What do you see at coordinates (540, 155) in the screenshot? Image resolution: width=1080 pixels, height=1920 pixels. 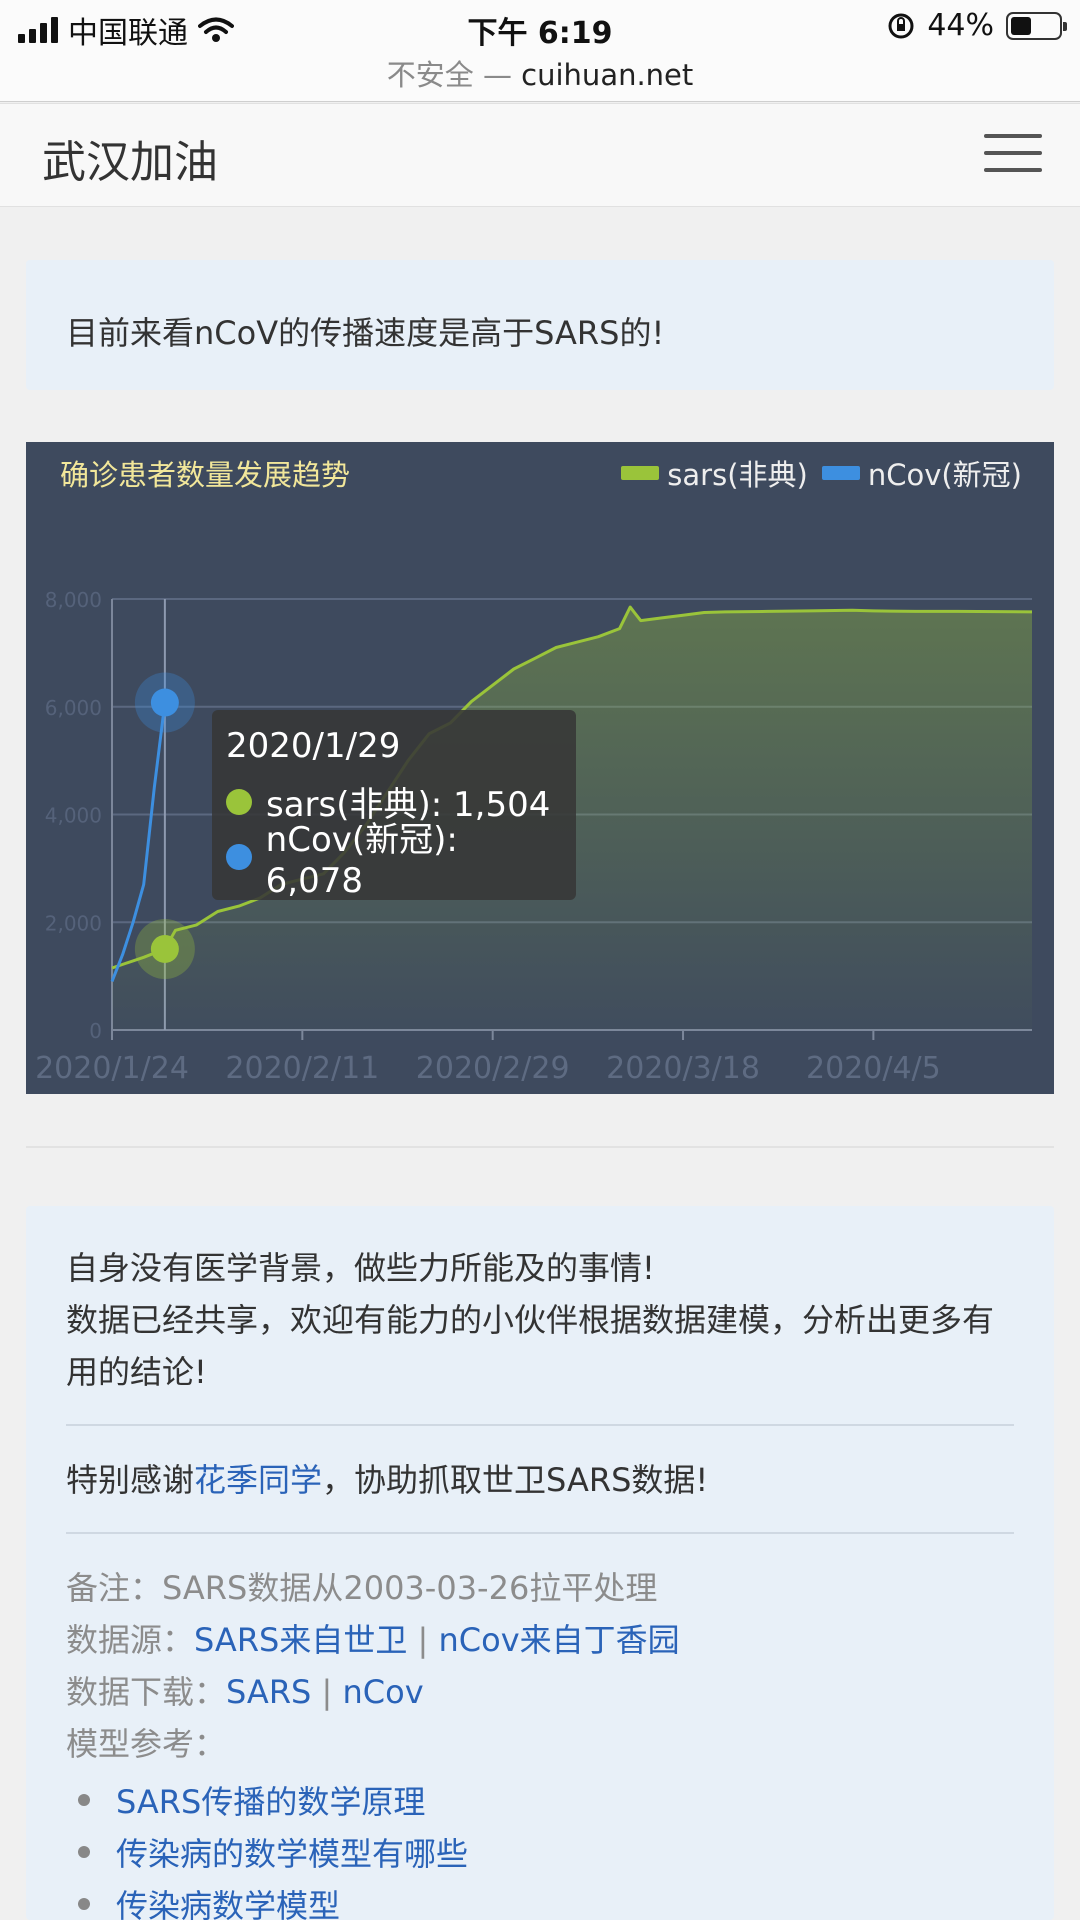 I see `navbar: 武汉加油` at bounding box center [540, 155].